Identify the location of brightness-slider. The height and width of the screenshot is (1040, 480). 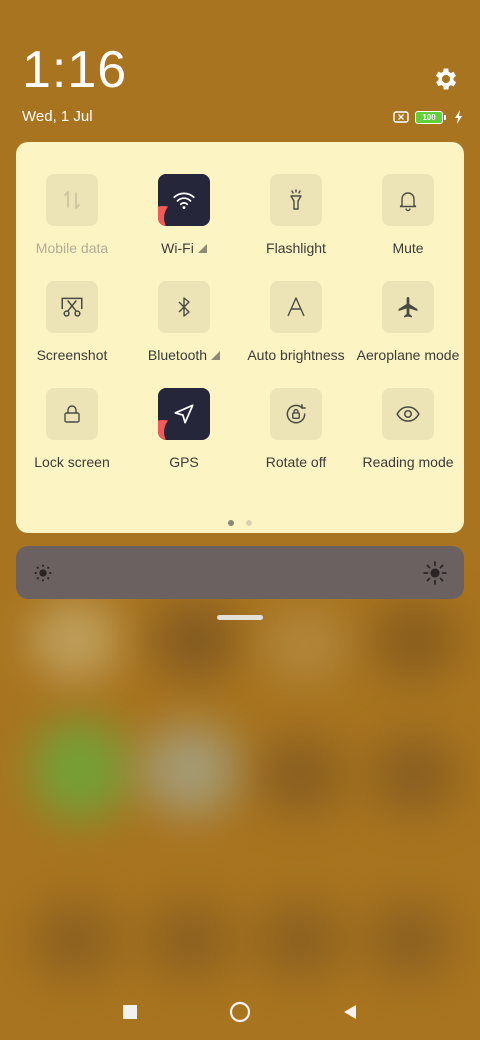
(240, 572).